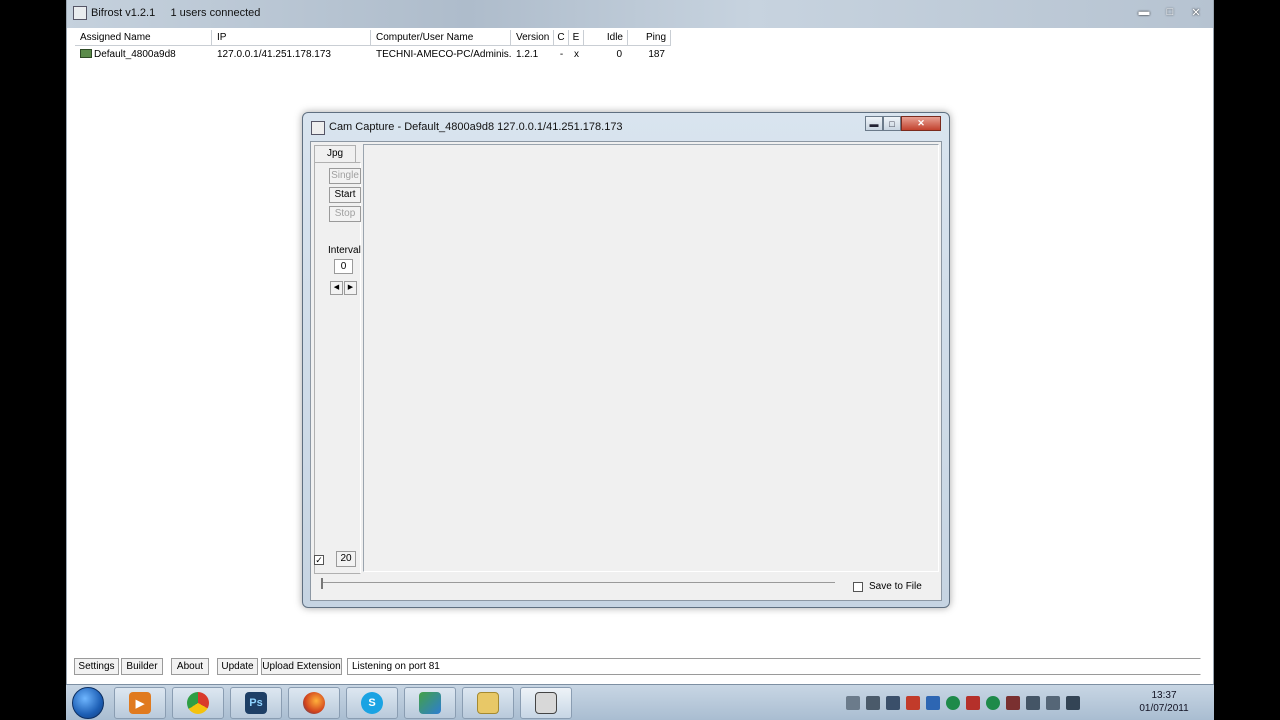  Describe the element at coordinates (1196, 12) in the screenshot. I see `close-button: ✕` at that location.